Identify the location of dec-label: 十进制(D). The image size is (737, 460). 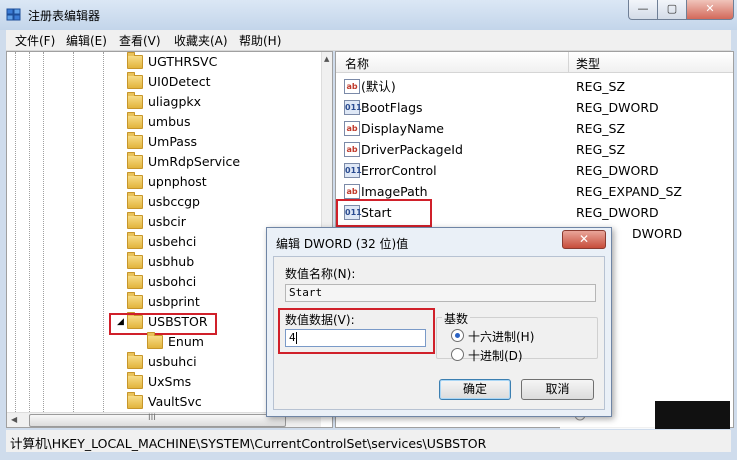
(495, 355).